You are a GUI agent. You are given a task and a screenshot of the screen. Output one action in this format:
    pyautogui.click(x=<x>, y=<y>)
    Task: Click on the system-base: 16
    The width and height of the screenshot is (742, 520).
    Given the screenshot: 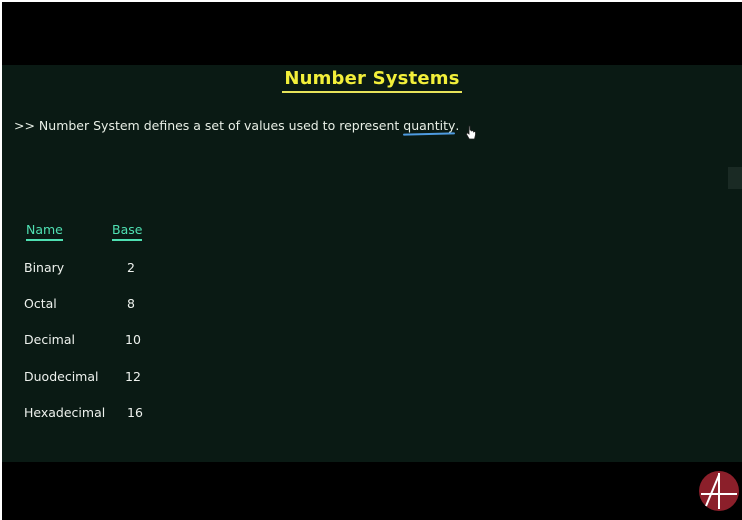 What is the action you would take?
    pyautogui.click(x=135, y=412)
    